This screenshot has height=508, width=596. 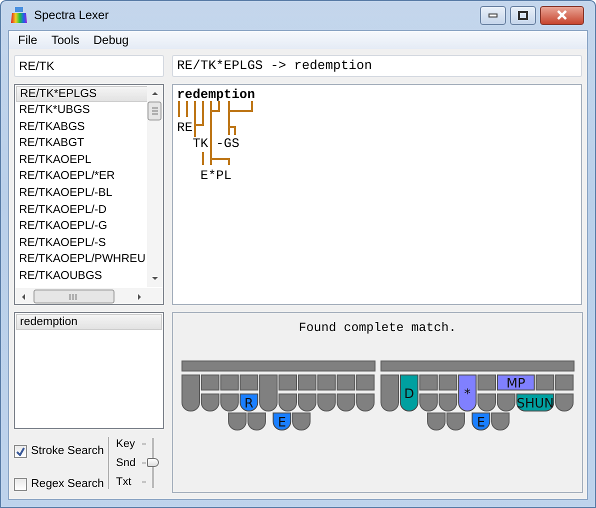 I want to click on stroke-list-item: RE/TKAOEPL/-D, so click(x=82, y=210).